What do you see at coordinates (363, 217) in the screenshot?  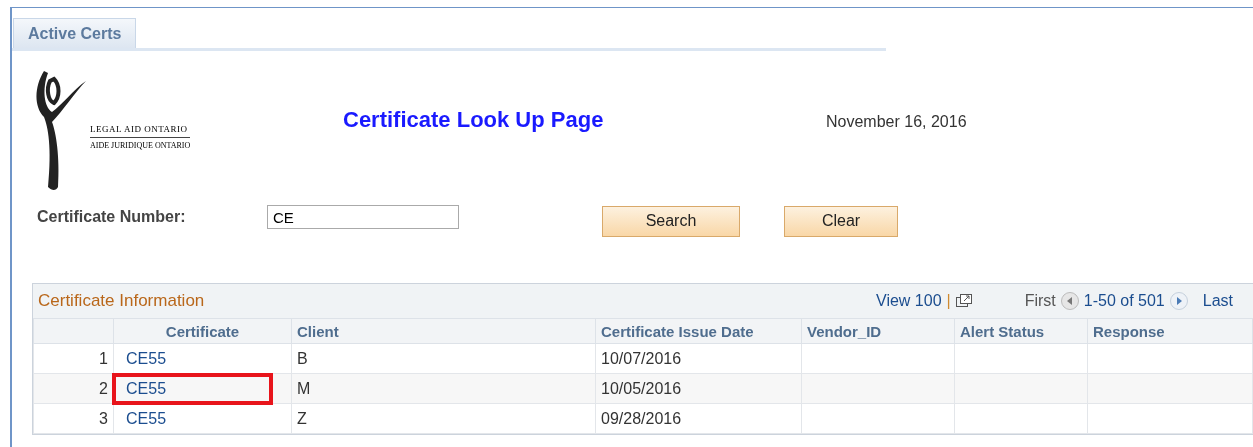 I see `certificate-number-field: CE` at bounding box center [363, 217].